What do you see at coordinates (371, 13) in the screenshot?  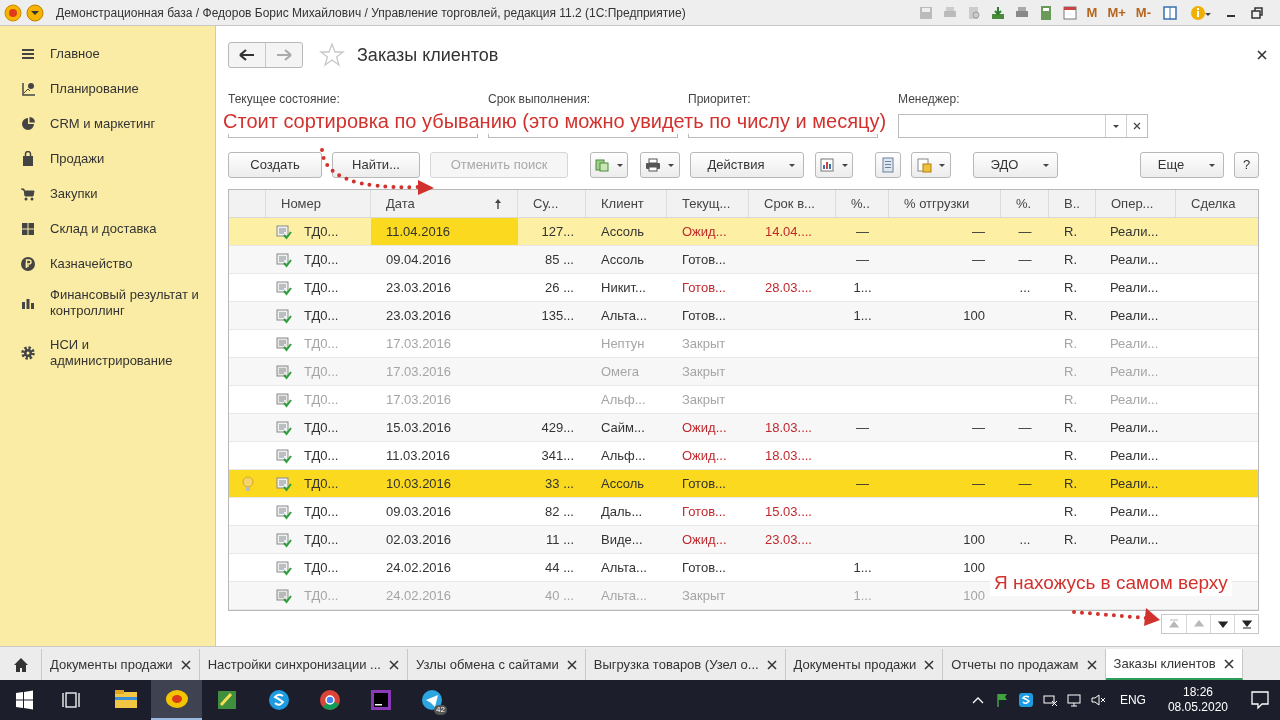 I see `window-title: Демонстрационная база / Федоров Борис Михайлович / Управление торговлей, редакция 11.2 (1С:Предприятие)` at bounding box center [371, 13].